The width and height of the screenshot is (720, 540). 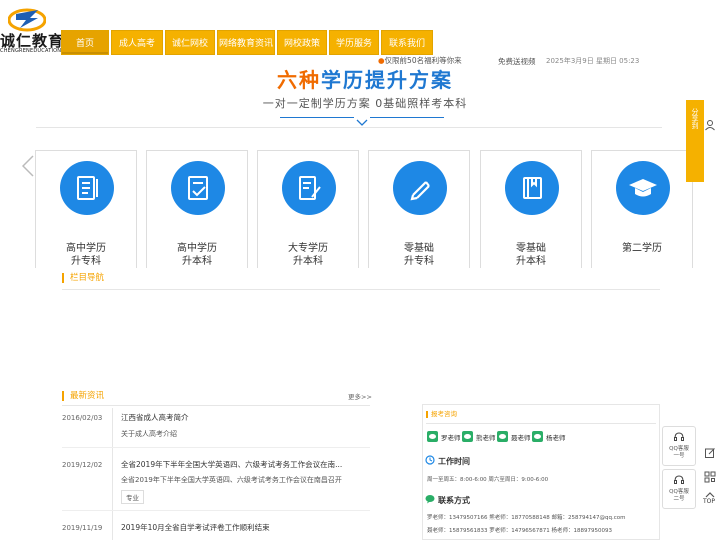 What do you see at coordinates (420, 188) in the screenshot?
I see `pencil-icon` at bounding box center [420, 188].